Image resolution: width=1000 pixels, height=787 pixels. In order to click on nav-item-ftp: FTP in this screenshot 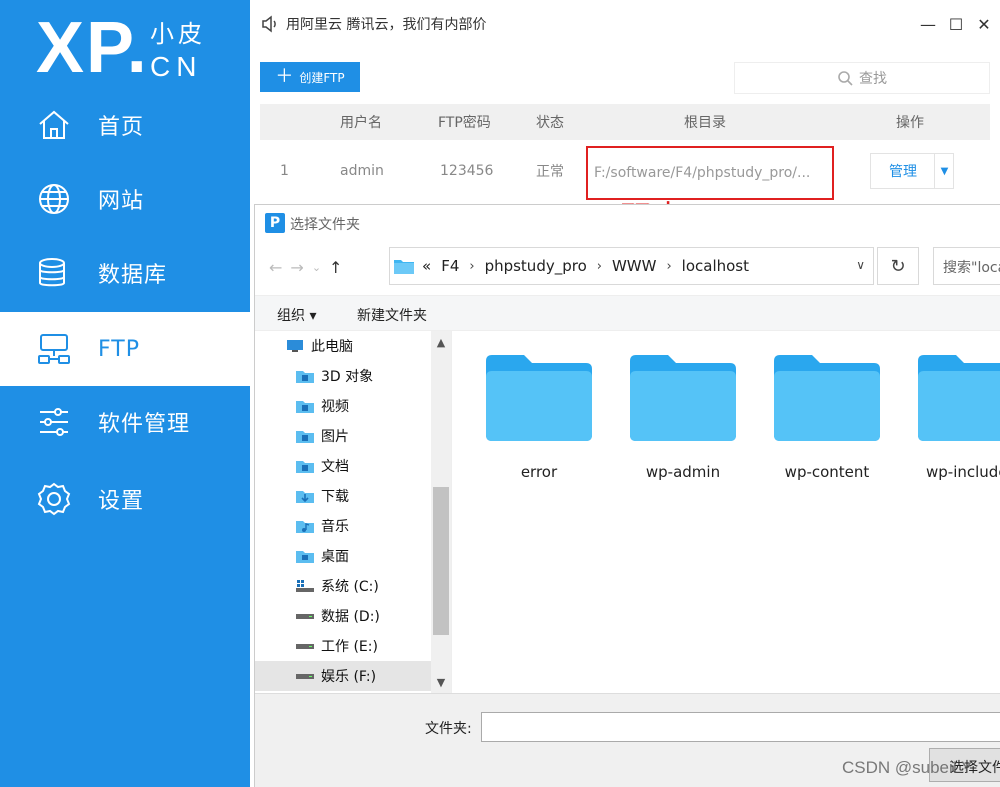, I will do `click(125, 349)`.